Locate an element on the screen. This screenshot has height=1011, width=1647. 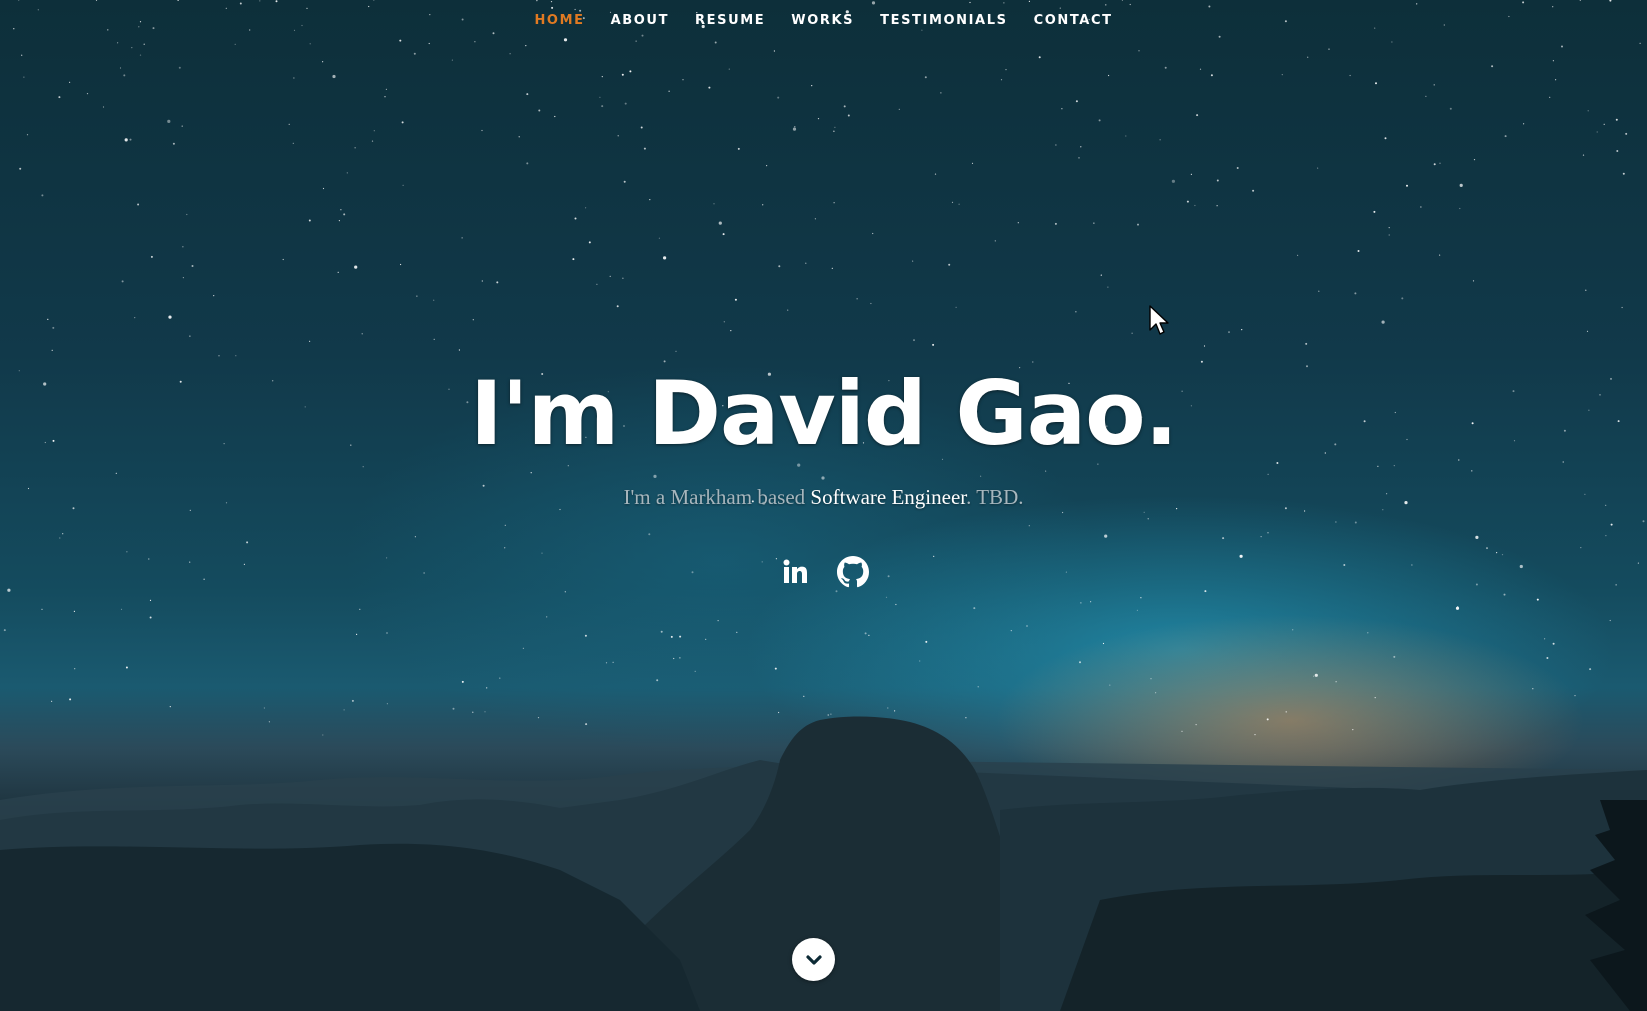
scroll-down-button is located at coordinates (813, 959).